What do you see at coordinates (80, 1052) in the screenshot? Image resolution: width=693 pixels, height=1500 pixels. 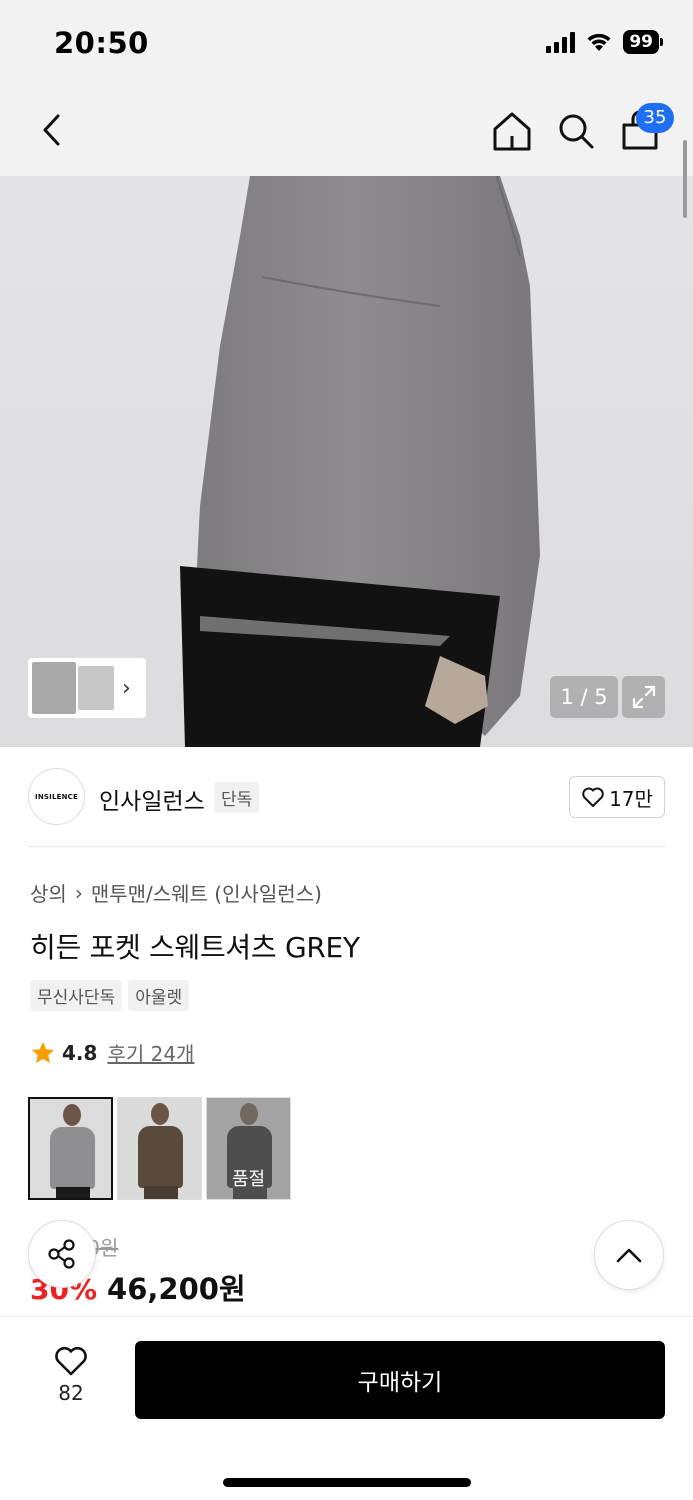 I see `rating-value: 4.8` at bounding box center [80, 1052].